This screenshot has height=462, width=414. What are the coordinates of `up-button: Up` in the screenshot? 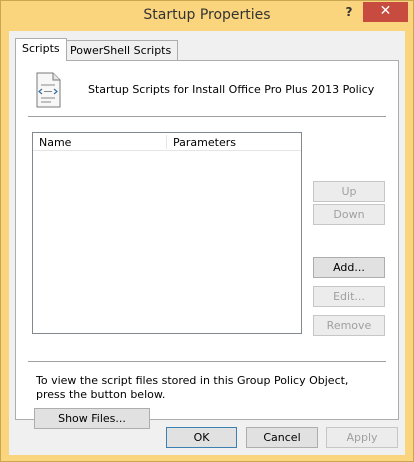 It's located at (349, 191).